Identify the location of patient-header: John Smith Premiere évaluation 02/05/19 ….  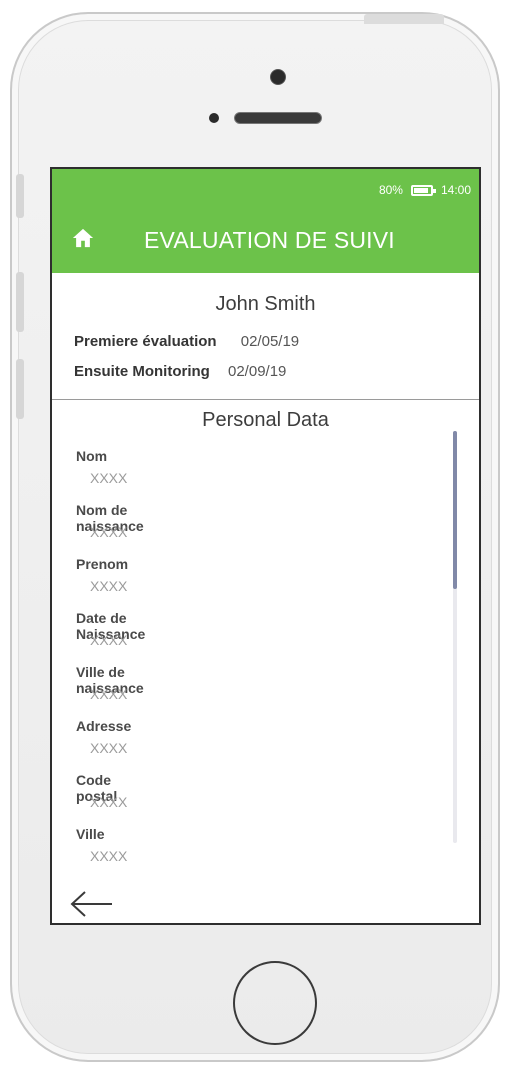
(265, 336).